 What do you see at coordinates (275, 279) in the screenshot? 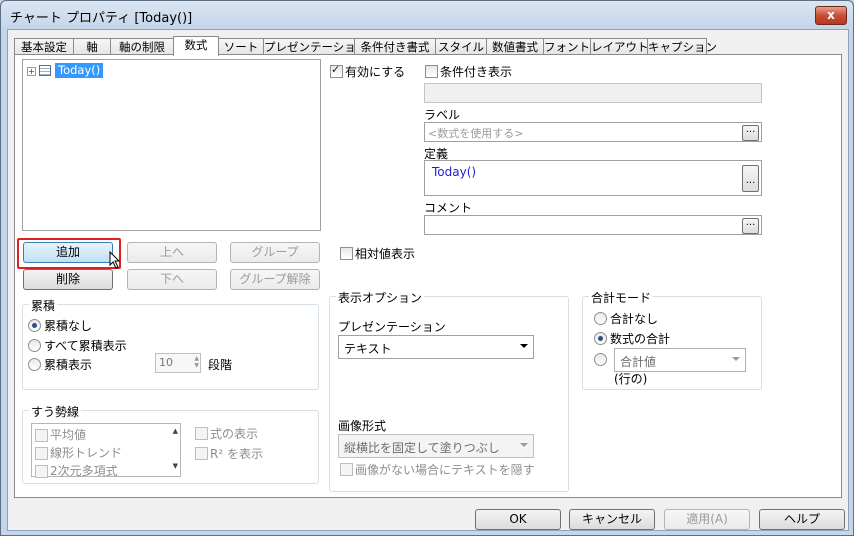
I see `ungroup-button: グループ解除` at bounding box center [275, 279].